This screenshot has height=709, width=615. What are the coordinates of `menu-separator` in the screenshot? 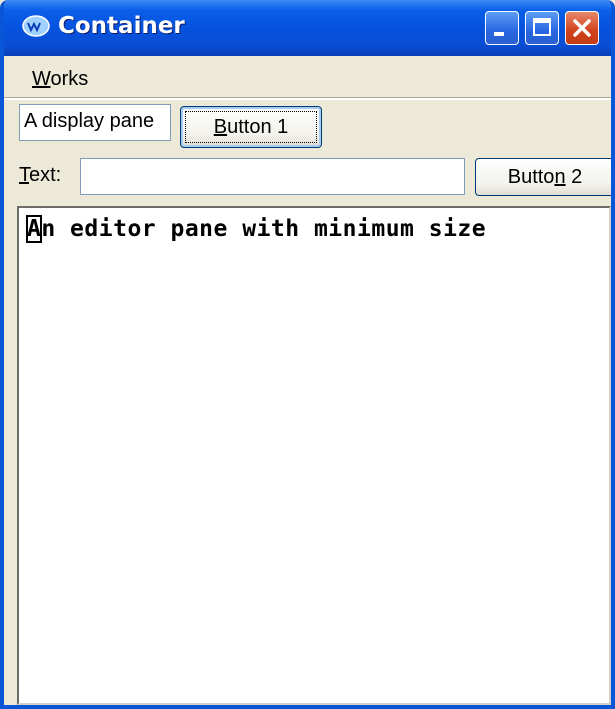 It's located at (307, 98).